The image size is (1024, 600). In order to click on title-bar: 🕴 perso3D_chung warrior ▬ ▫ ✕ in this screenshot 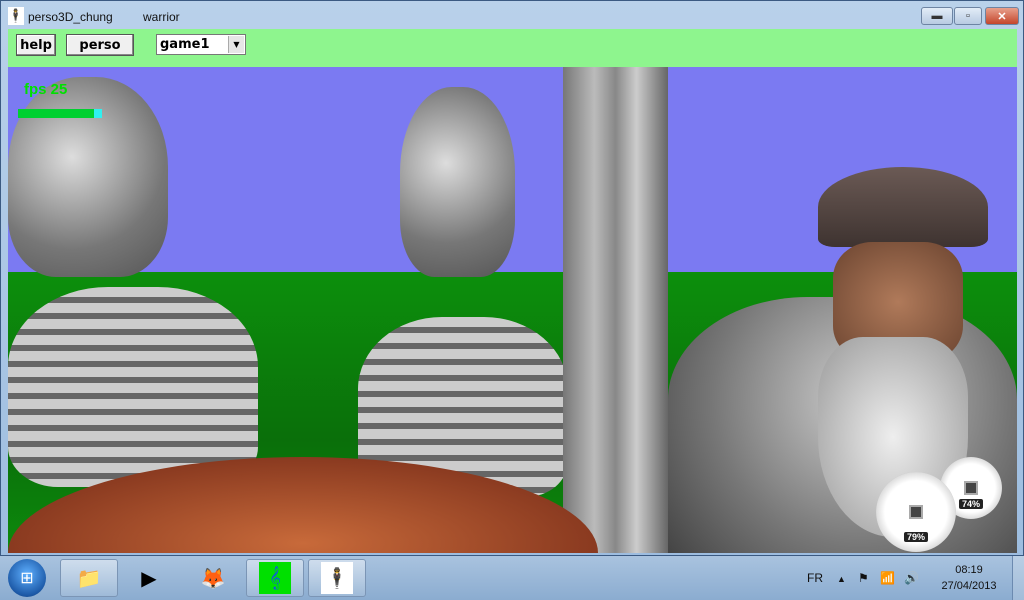, I will do `click(512, 15)`.